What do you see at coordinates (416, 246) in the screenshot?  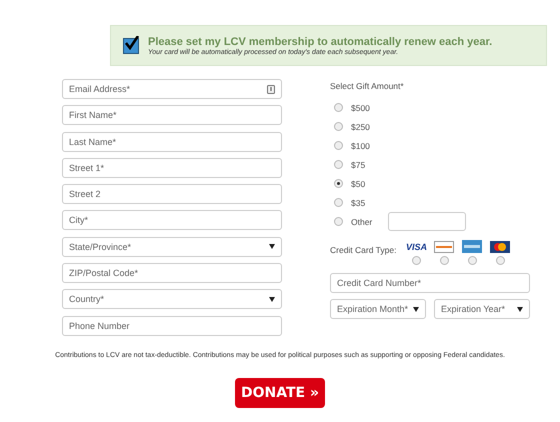 I see `card-logo: VISA` at bounding box center [416, 246].